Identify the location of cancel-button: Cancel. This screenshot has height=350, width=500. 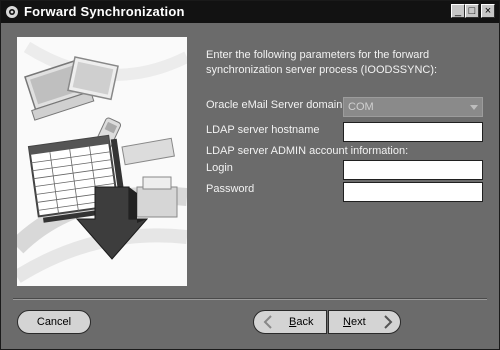
(54, 322).